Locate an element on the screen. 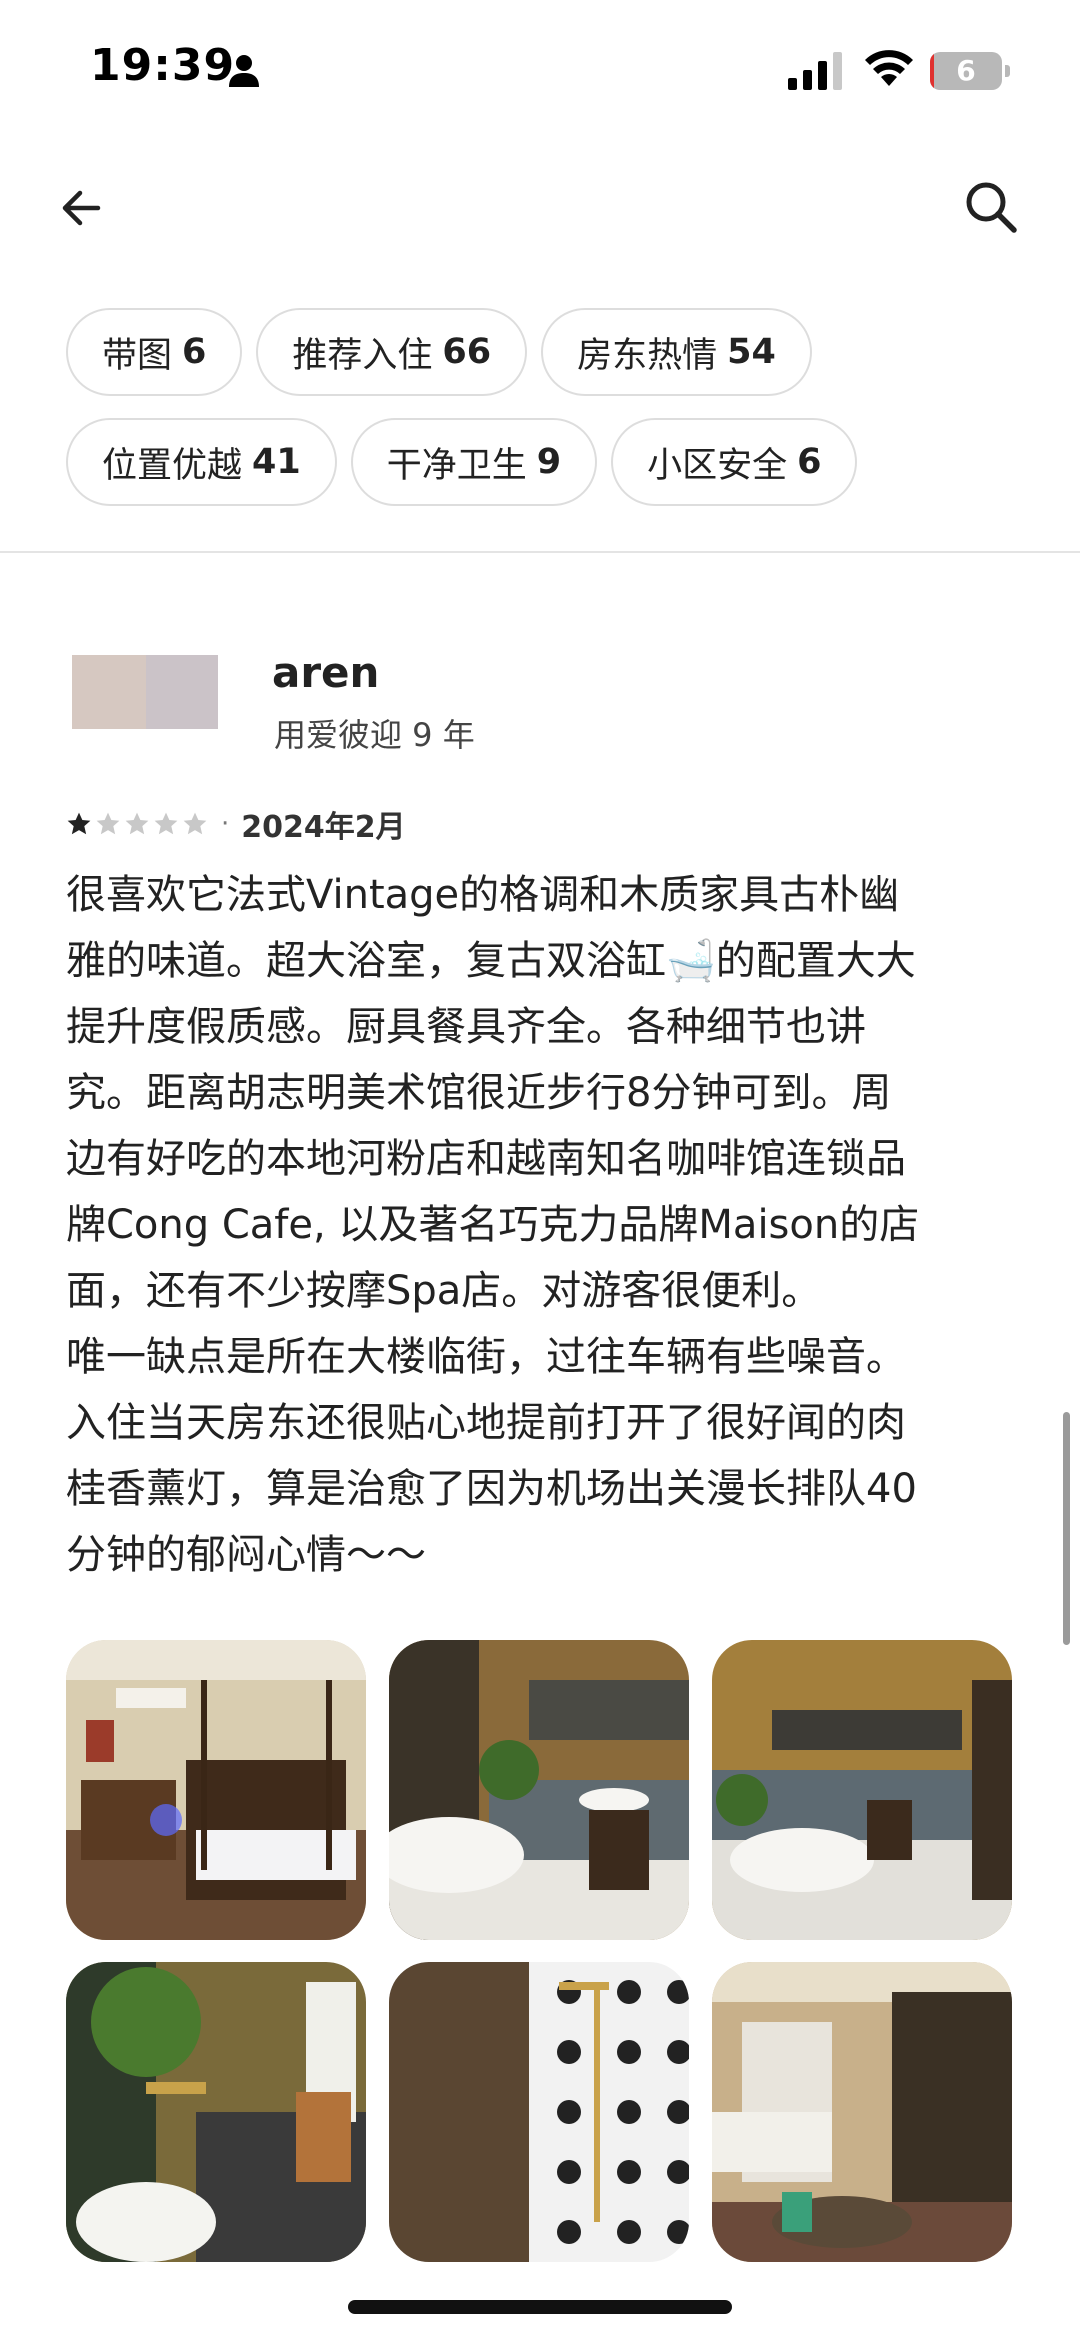 The image size is (1080, 2337). rating-row: · 2024年2月 is located at coordinates (236, 824).